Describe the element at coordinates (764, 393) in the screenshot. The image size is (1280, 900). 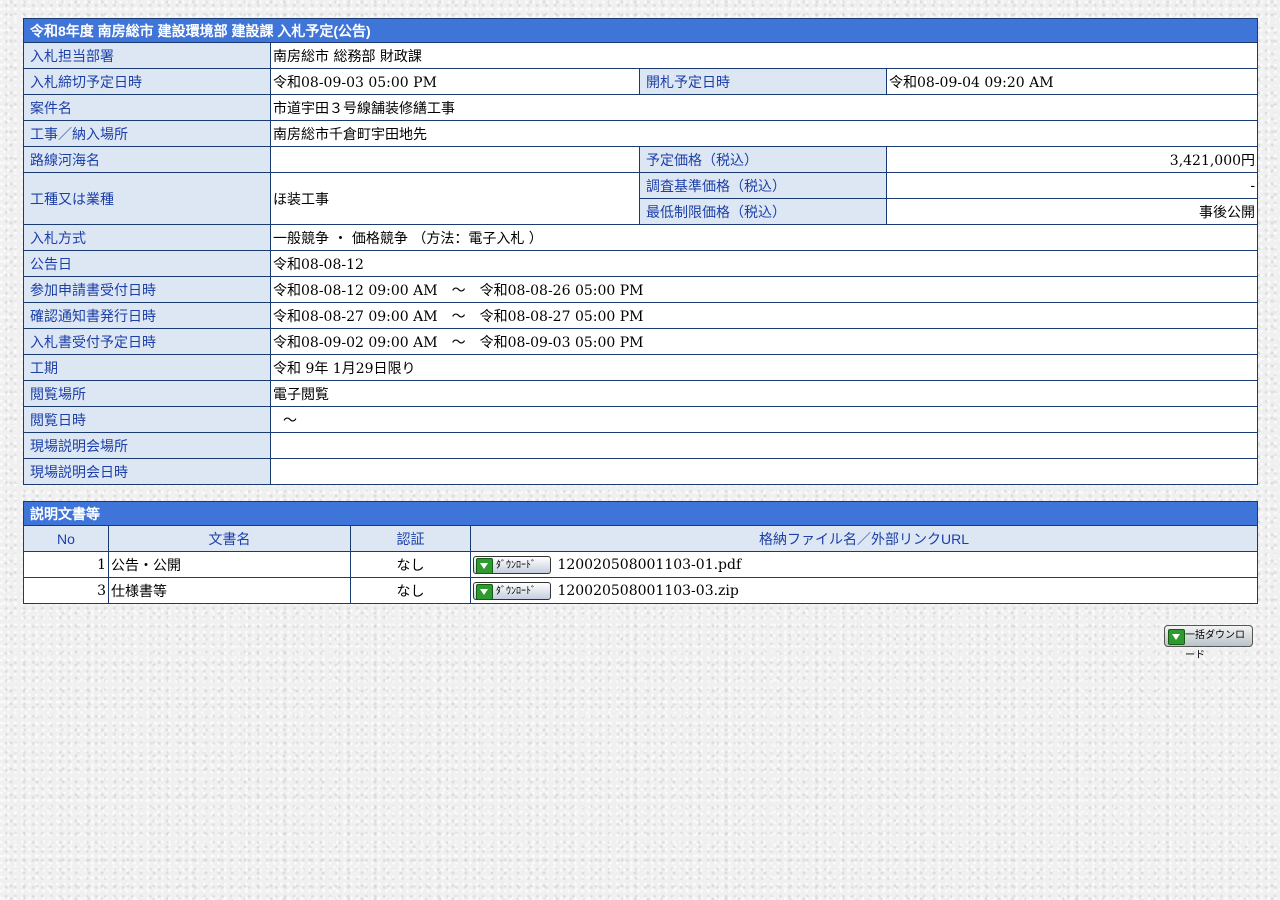
I see `view-place-value: 電子閲覧` at that location.